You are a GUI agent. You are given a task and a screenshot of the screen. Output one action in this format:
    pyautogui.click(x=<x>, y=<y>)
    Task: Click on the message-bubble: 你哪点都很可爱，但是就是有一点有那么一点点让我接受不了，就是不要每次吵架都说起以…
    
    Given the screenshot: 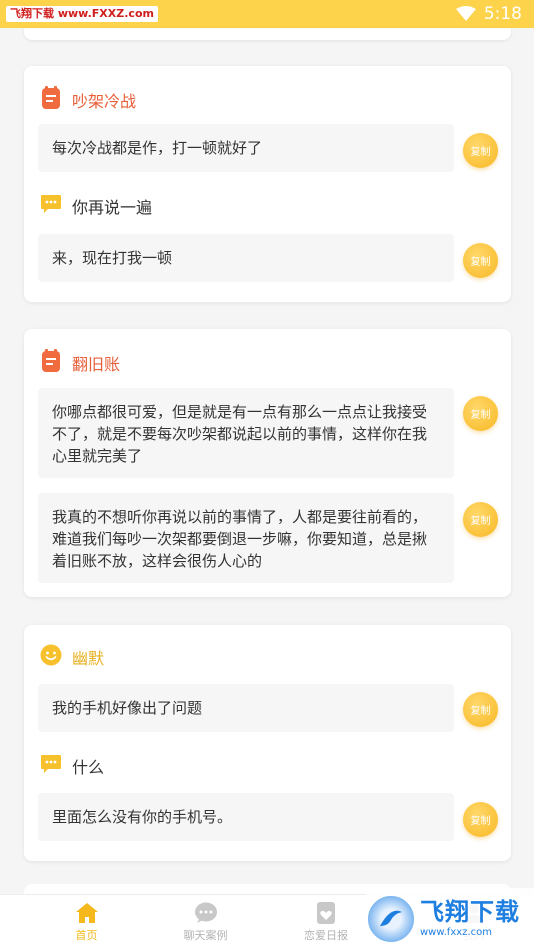 What is the action you would take?
    pyautogui.click(x=246, y=433)
    